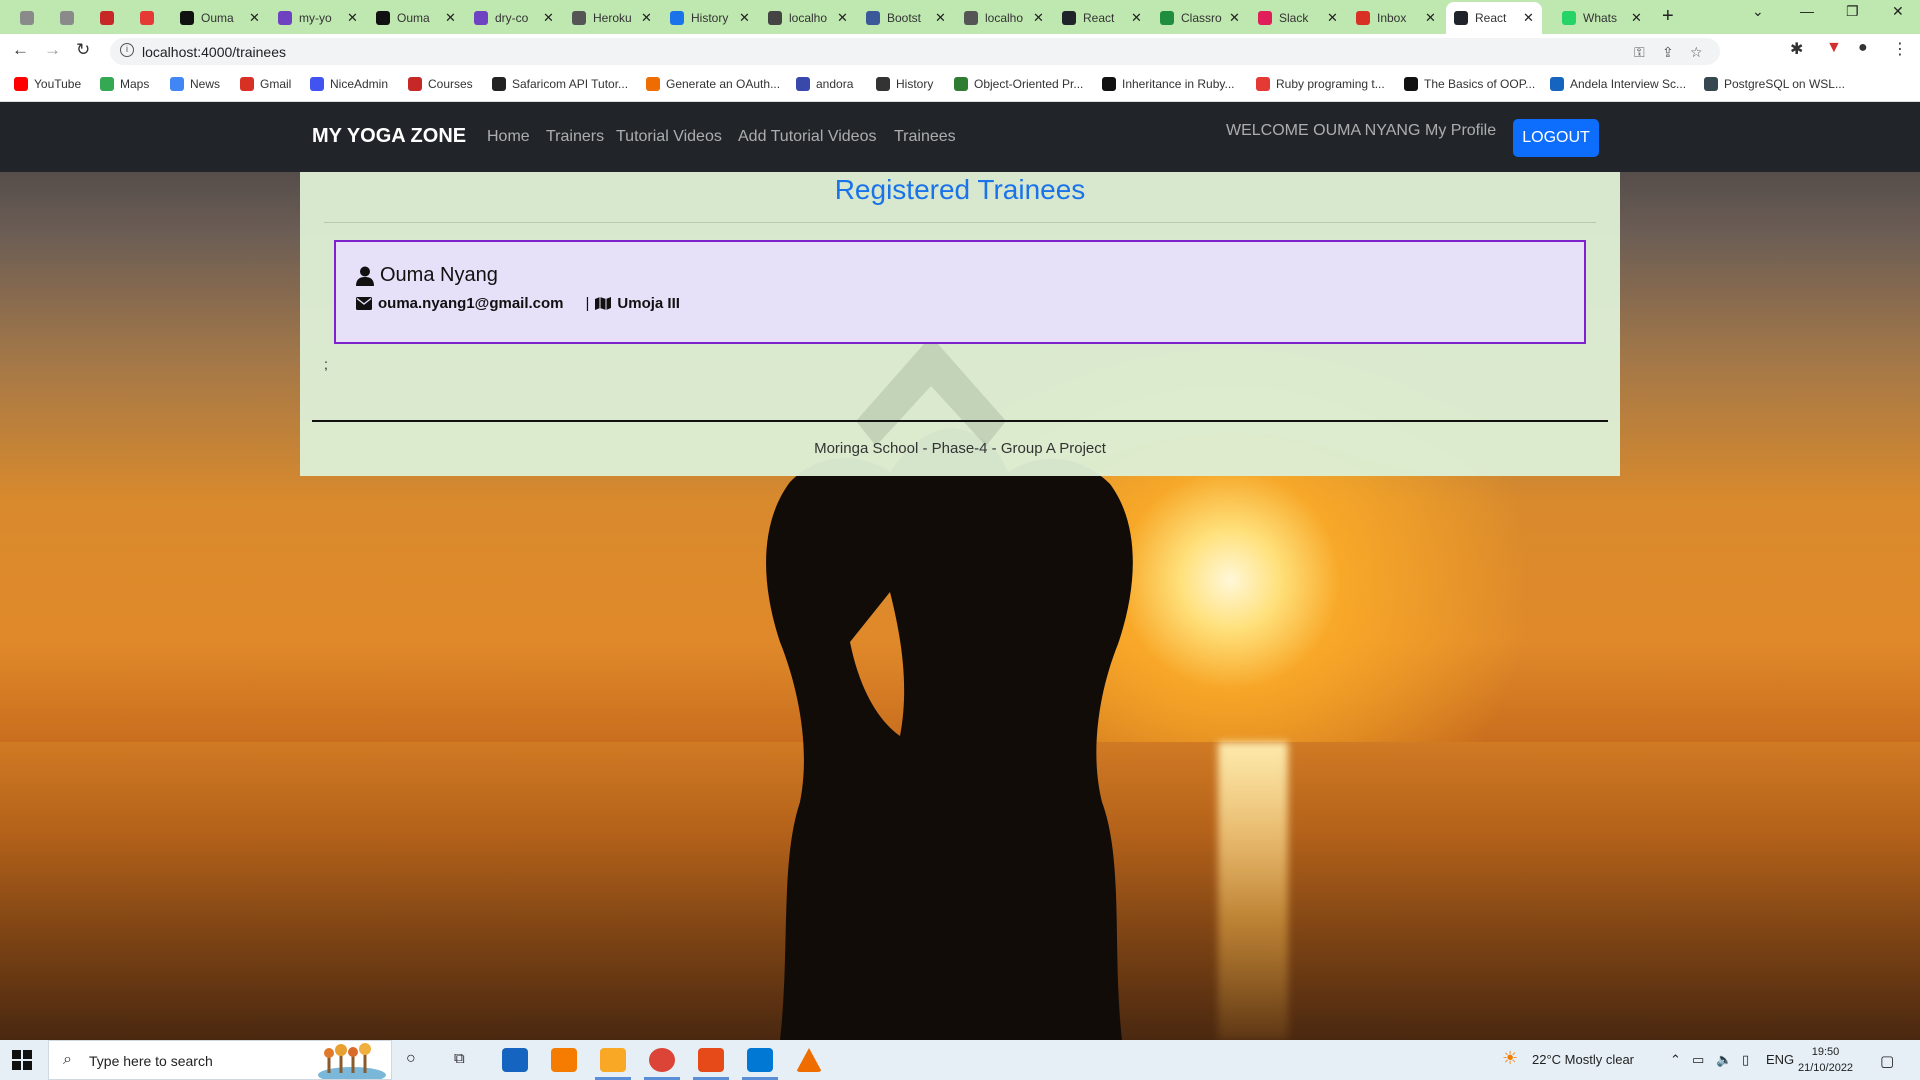  Describe the element at coordinates (1825, 1060) in the screenshot. I see `system-clock: 19:50 21/10/2022` at that location.